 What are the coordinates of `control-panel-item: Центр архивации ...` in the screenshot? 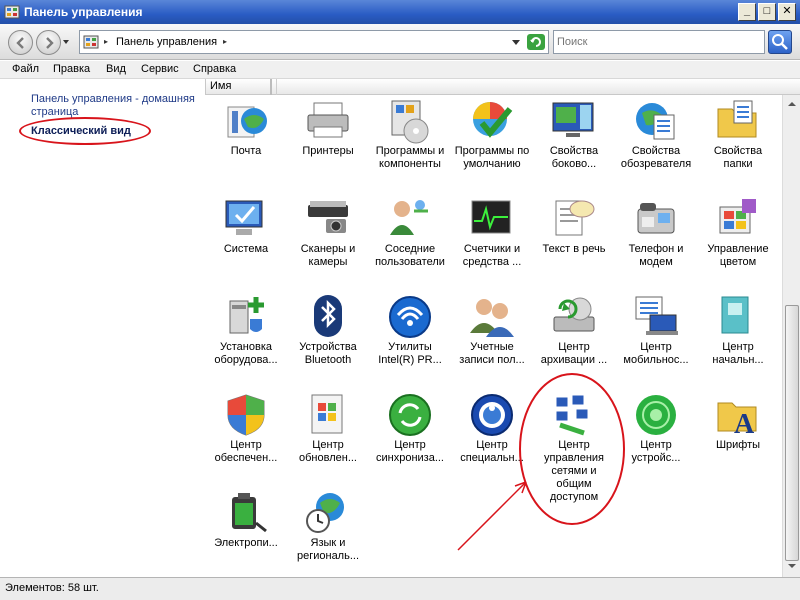 It's located at (574, 339).